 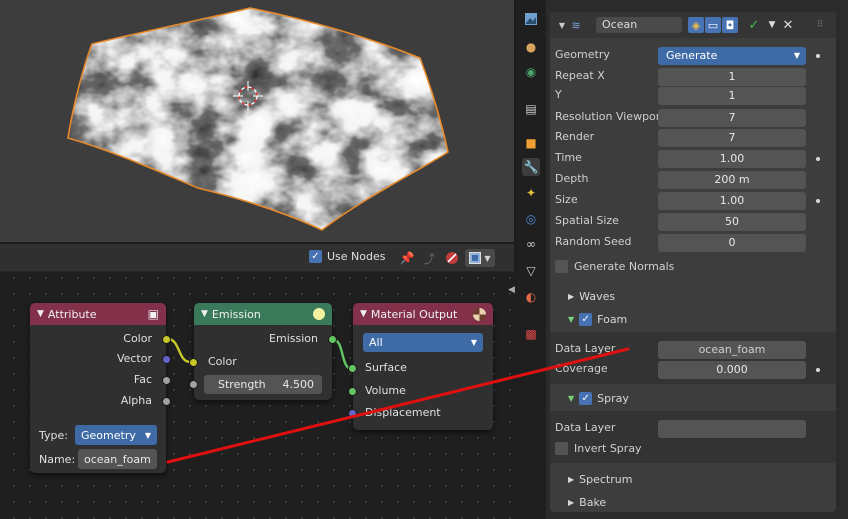 I want to click on type-label: Type:, so click(x=53, y=435).